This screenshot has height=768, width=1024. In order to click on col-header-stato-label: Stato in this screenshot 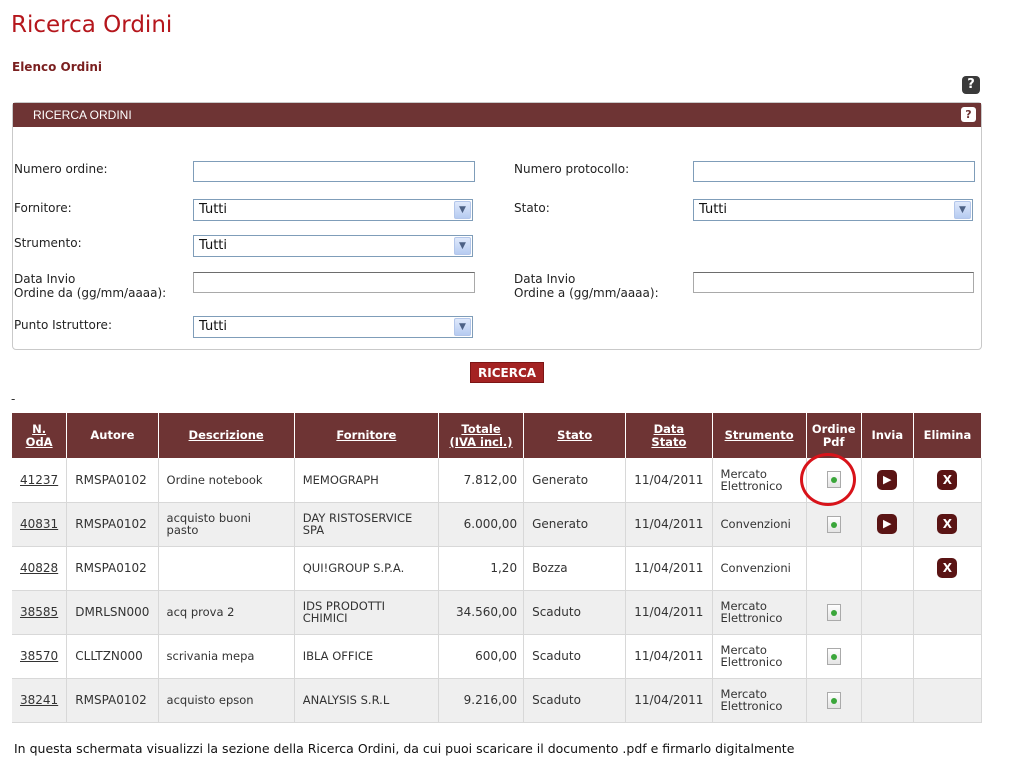, I will do `click(575, 435)`.